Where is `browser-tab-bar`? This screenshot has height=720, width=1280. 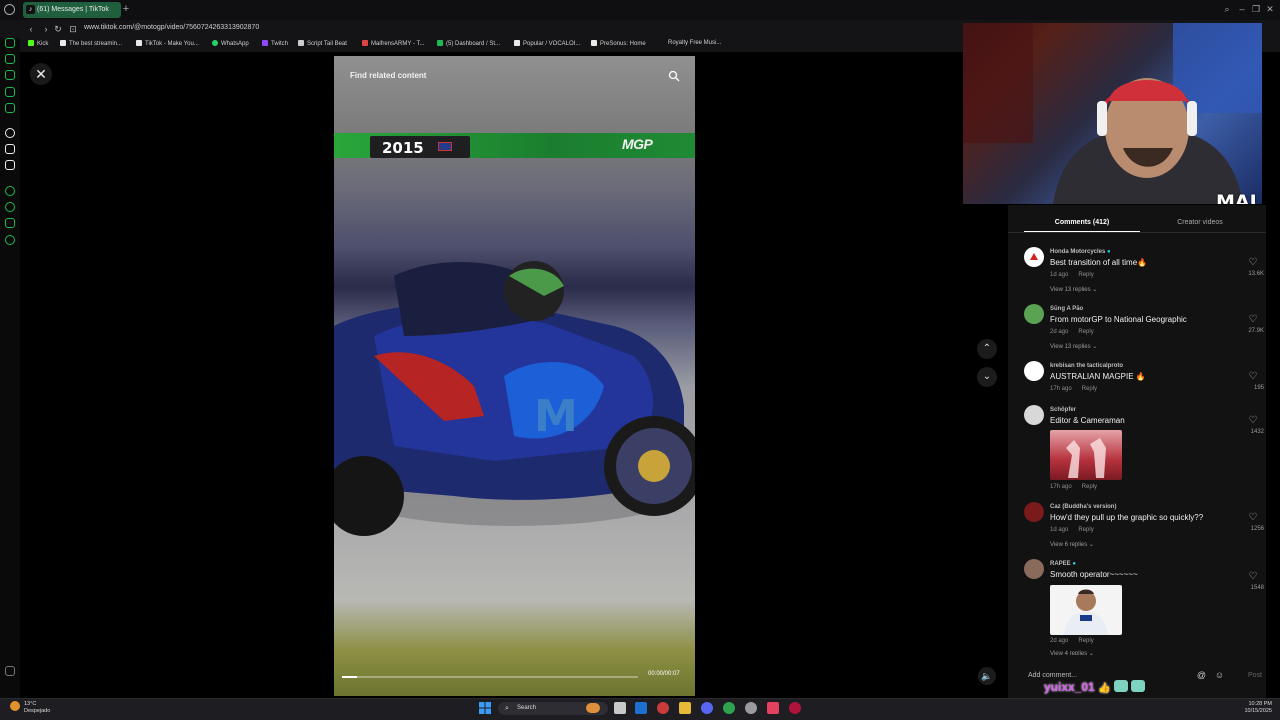
browser-tab-bar is located at coordinates (640, 10).